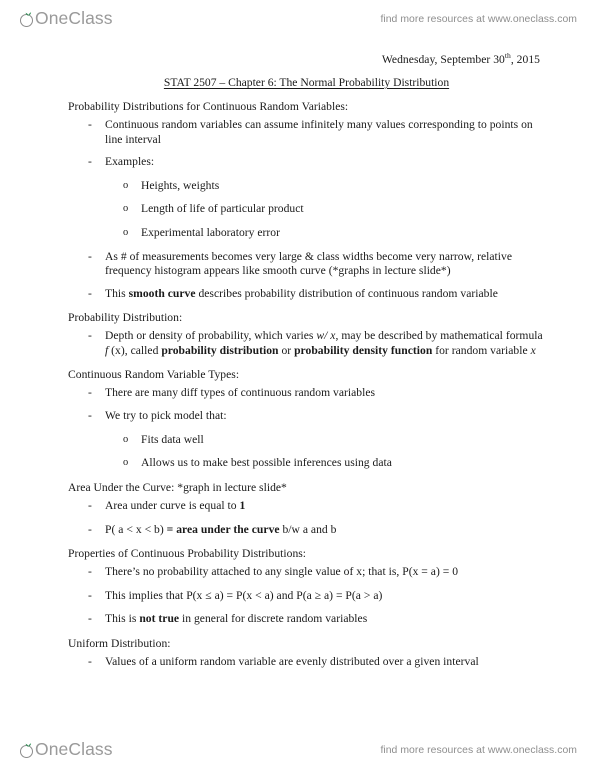 The height and width of the screenshot is (770, 595). Describe the element at coordinates (136, 529) in the screenshot. I see `text-run: P( a < x < b)` at that location.